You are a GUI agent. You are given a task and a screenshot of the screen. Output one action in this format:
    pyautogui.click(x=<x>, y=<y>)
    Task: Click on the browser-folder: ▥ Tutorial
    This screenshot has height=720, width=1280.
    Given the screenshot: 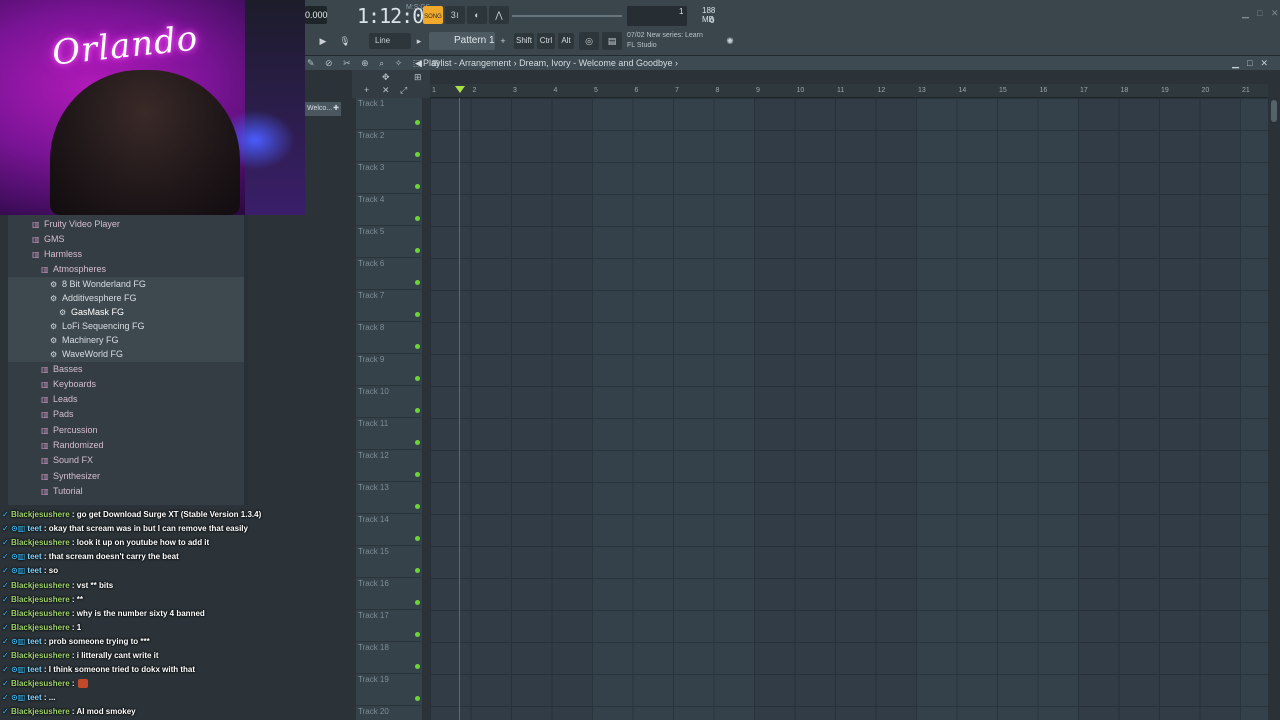 What is the action you would take?
    pyautogui.click(x=126, y=491)
    